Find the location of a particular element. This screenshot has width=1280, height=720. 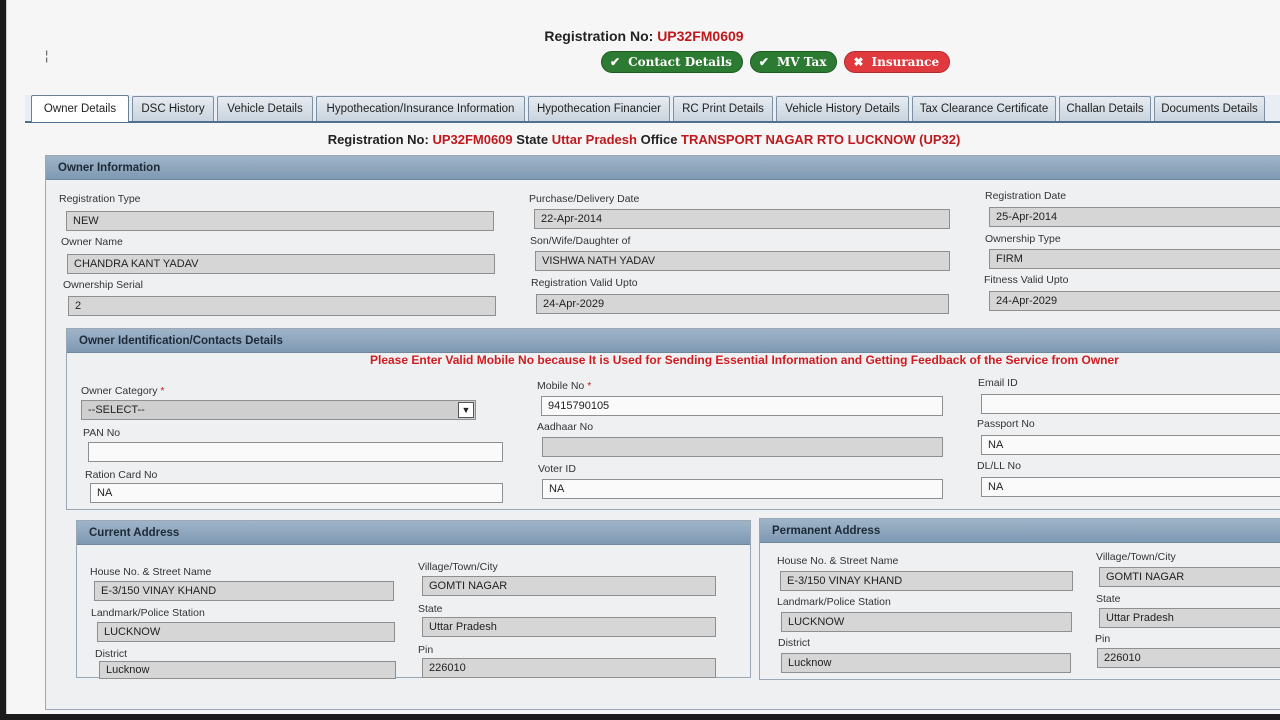

mobile-field: 9415790105 is located at coordinates (742, 406).